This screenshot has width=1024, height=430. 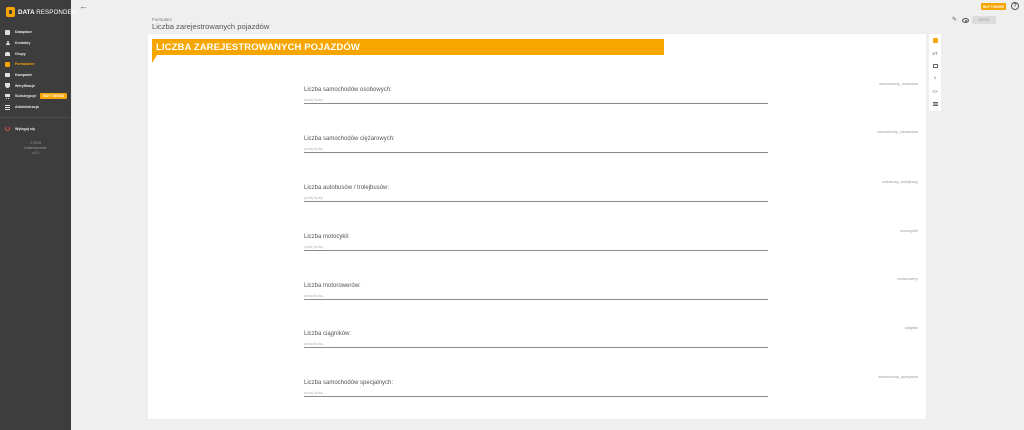 I want to click on sidebar-item-label: Kampanie, so click(x=24, y=75).